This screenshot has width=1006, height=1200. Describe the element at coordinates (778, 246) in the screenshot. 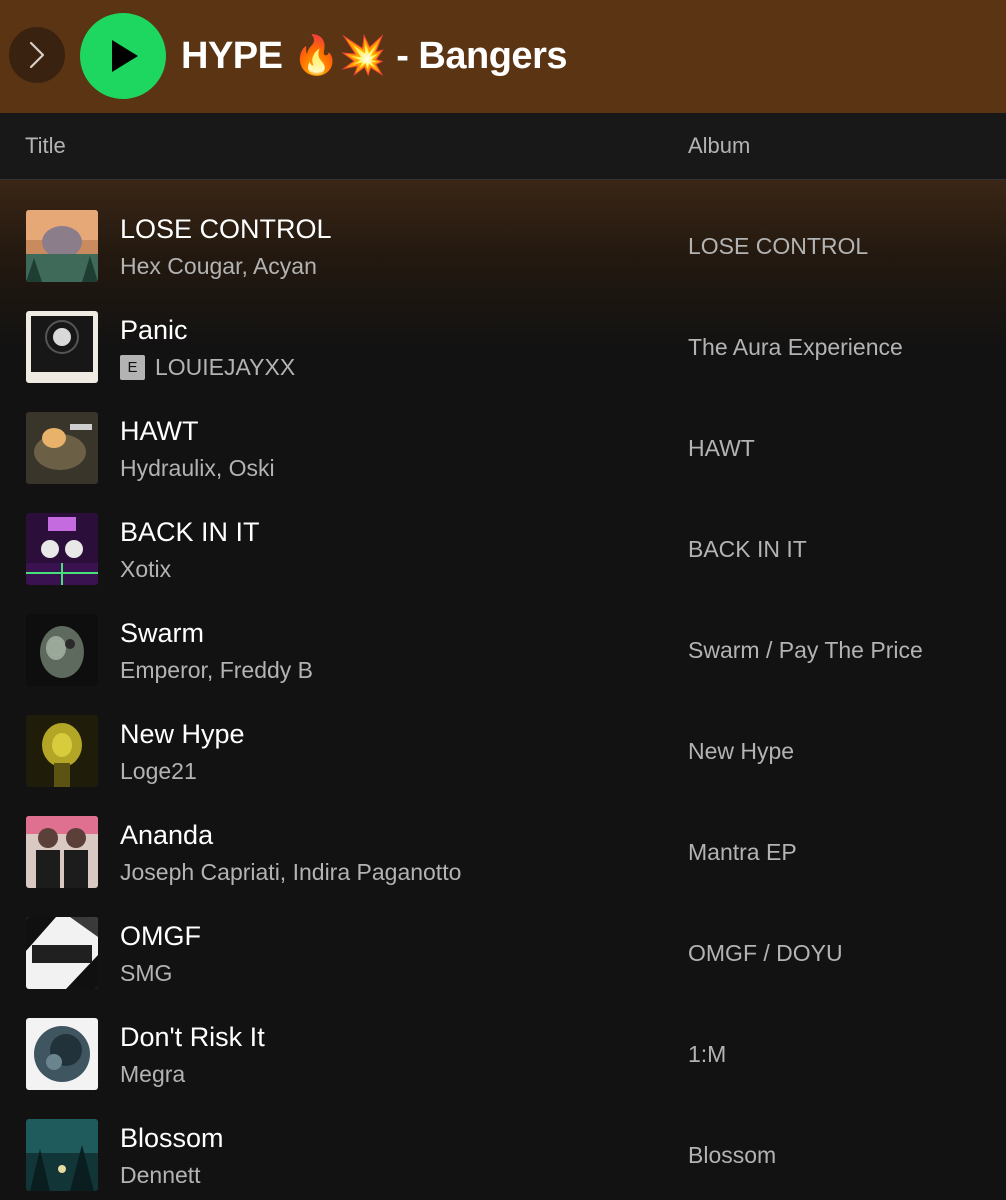

I see `track-album: LOSE CONTROL` at that location.